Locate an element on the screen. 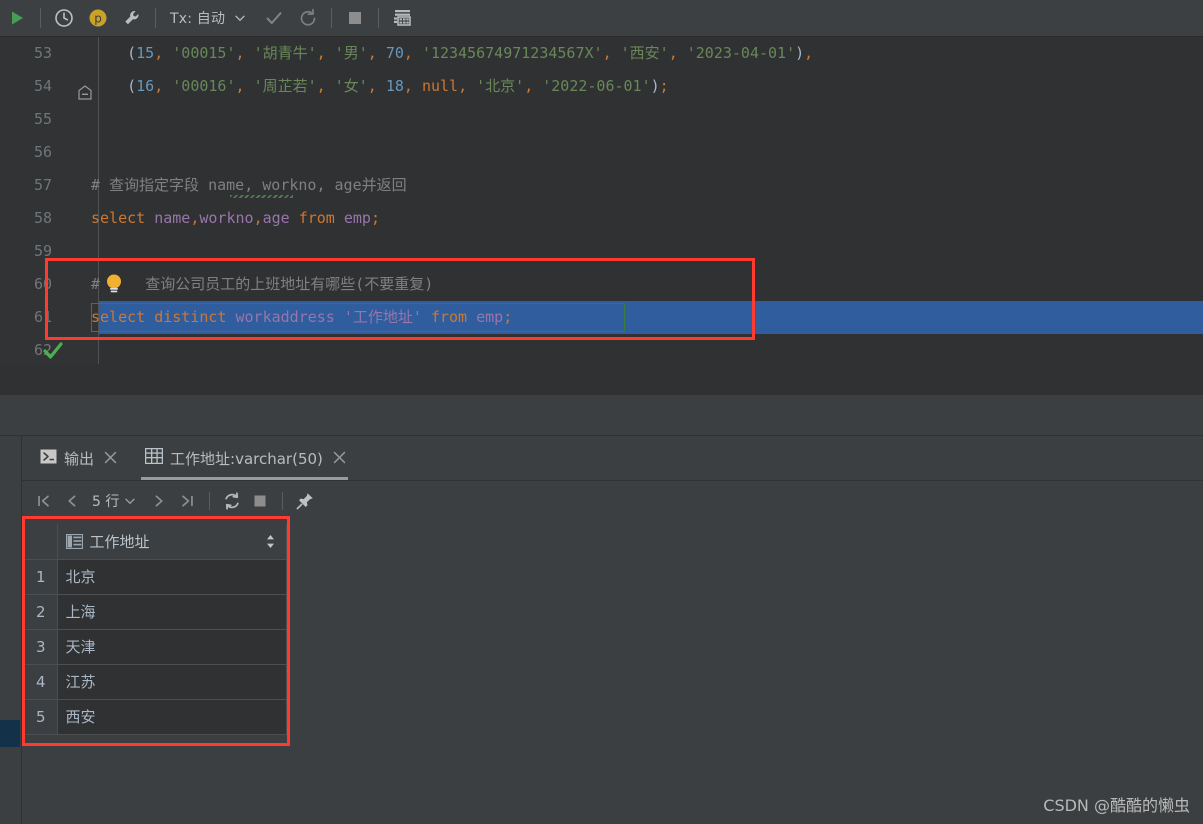  row-count-label: 5 行 is located at coordinates (106, 502).